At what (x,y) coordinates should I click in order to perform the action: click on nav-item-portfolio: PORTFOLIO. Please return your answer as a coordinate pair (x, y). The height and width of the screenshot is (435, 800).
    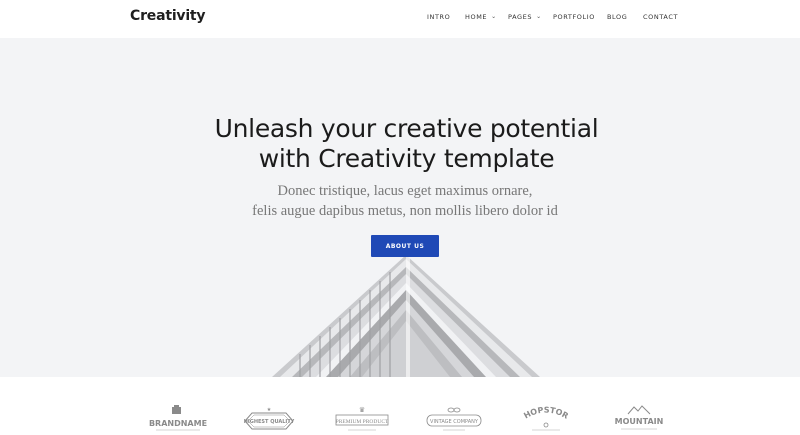
    Looking at the image, I should click on (574, 17).